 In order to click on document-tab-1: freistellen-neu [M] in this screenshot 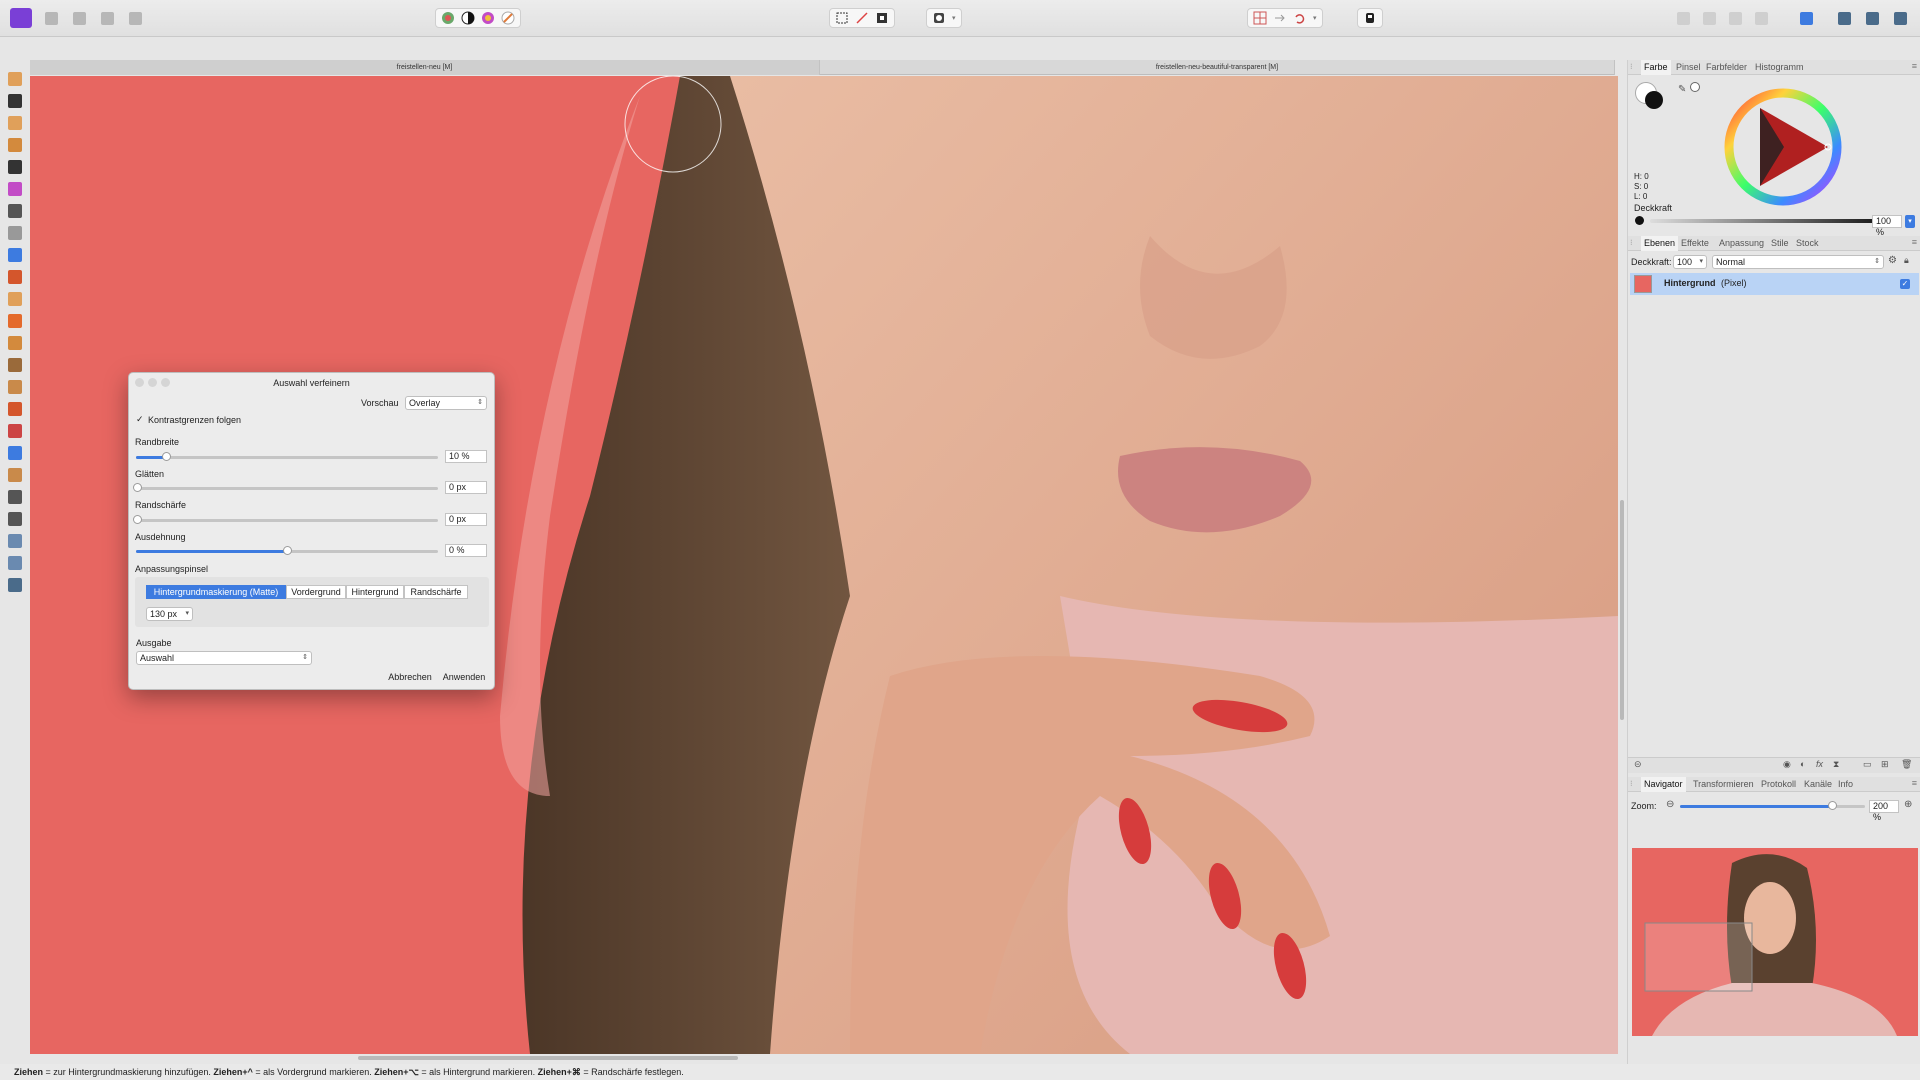, I will do `click(425, 67)`.